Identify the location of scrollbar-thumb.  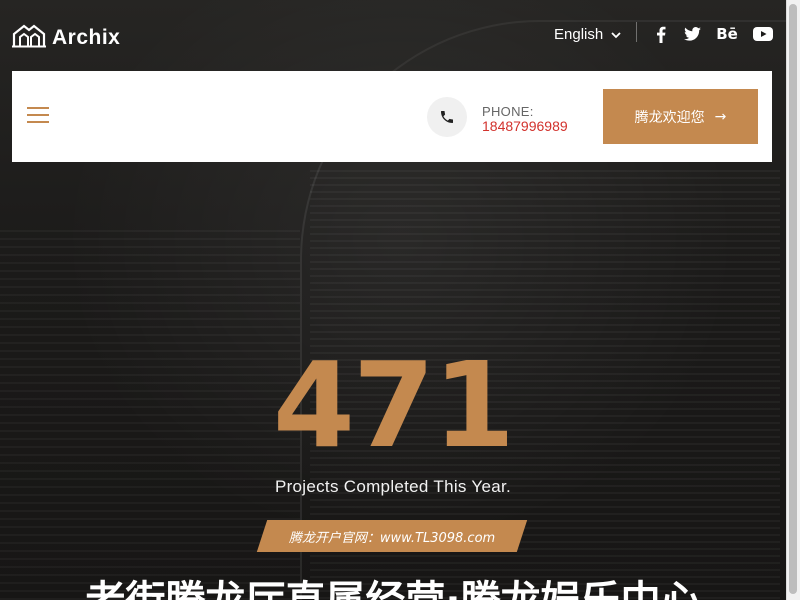
(793, 299).